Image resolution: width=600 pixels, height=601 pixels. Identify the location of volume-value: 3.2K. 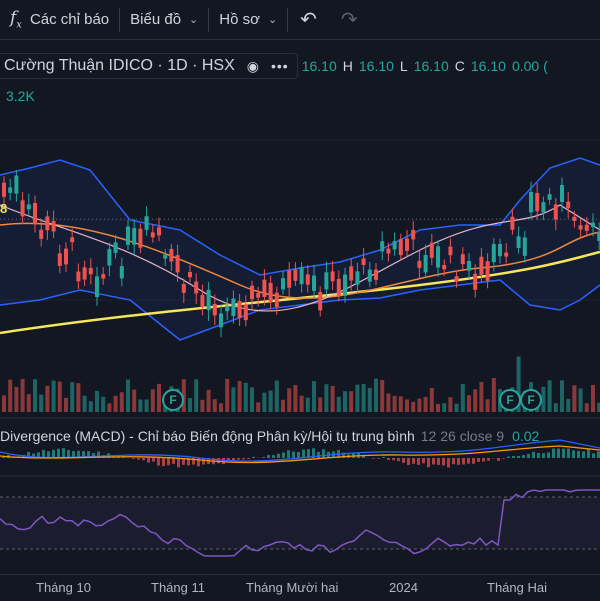
(20, 96).